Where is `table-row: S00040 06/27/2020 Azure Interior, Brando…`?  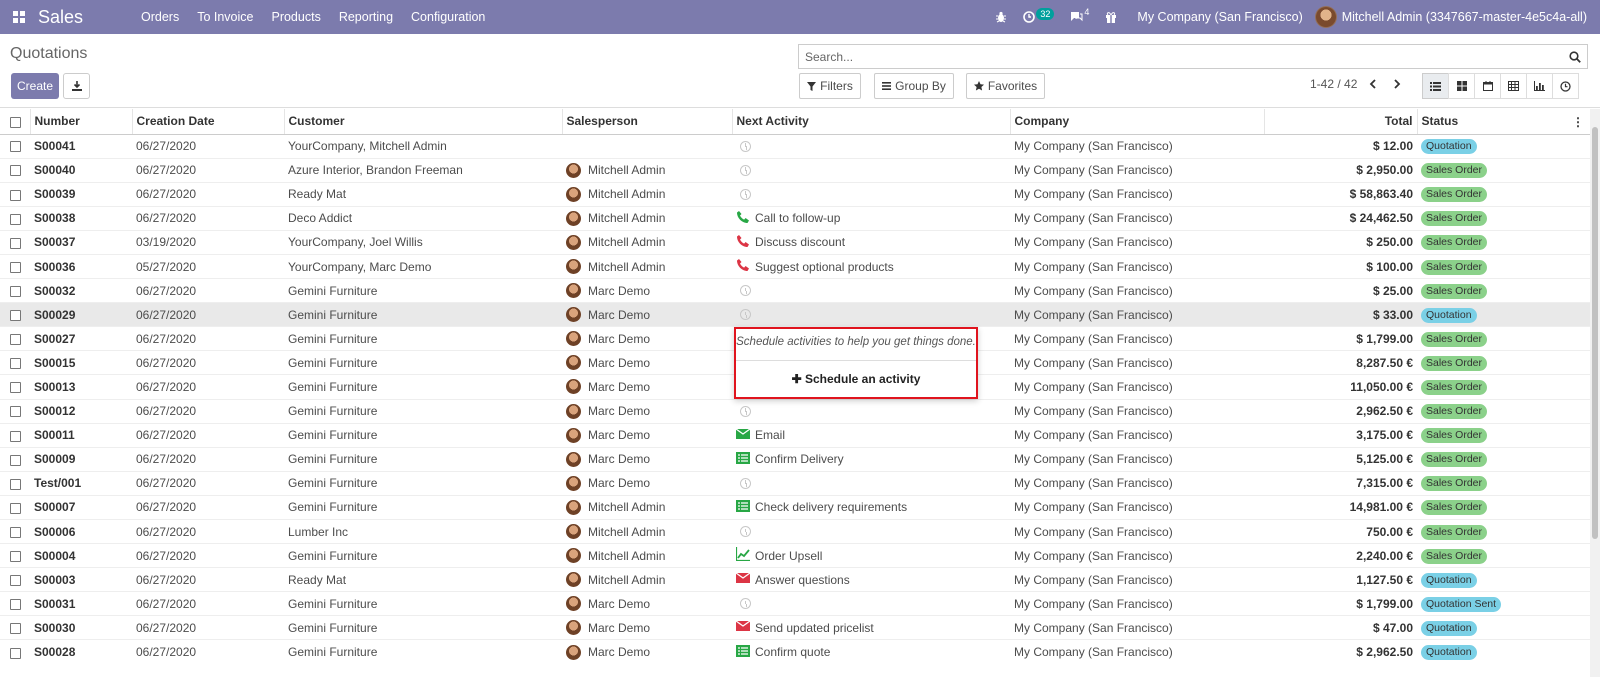 table-row: S00040 06/27/2020 Azure Interior, Brando… is located at coordinates (795, 170).